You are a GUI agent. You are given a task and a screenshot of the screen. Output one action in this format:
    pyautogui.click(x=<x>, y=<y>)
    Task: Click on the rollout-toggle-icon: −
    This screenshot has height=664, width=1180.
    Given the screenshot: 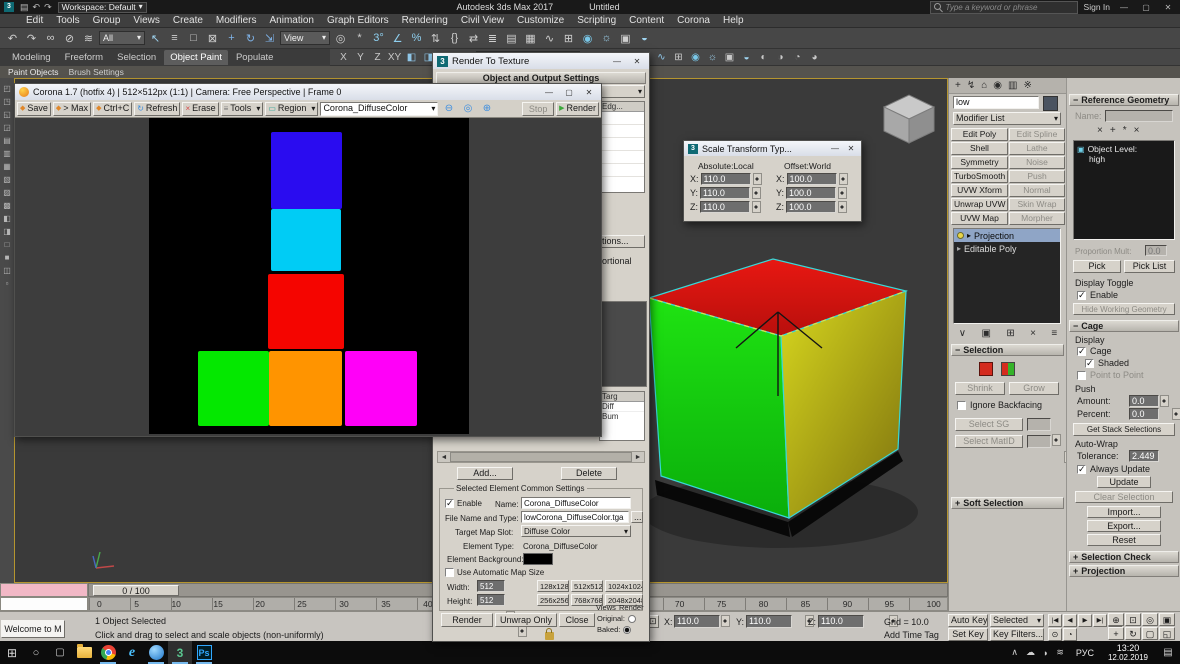 What is the action you would take?
    pyautogui.click(x=957, y=350)
    